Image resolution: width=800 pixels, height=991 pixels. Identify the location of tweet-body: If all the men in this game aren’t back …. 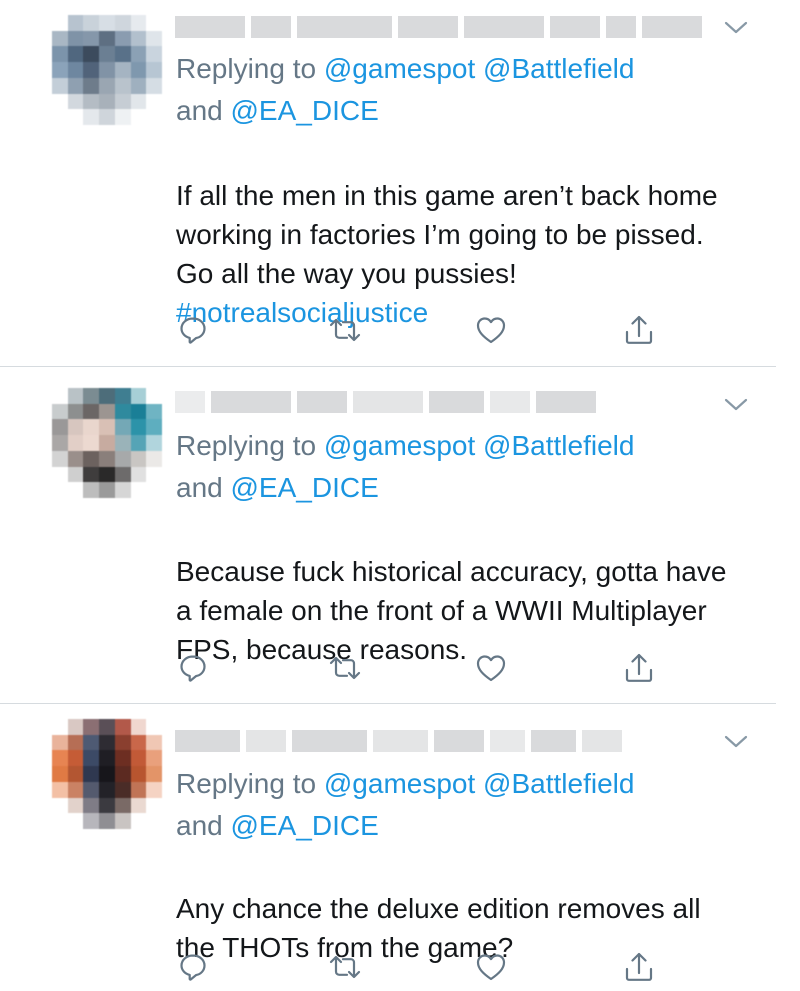
(447, 234).